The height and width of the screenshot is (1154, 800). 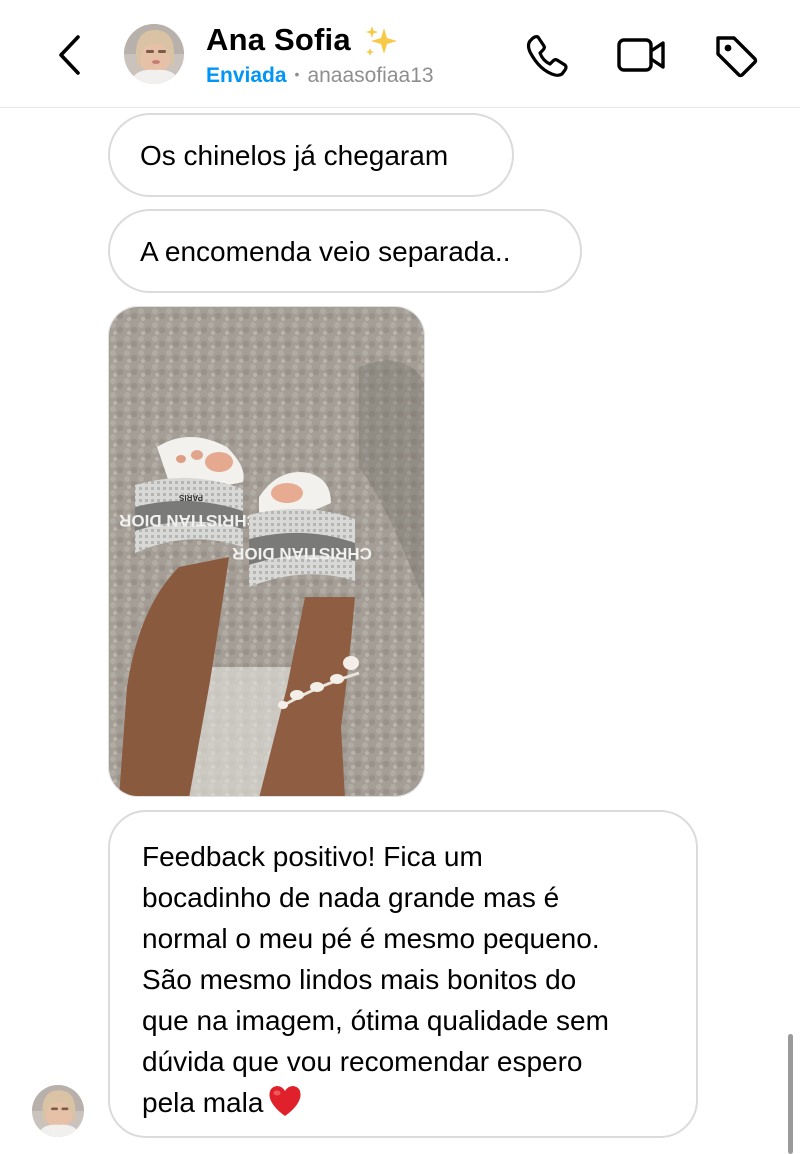 I want to click on message-text: A encomenda veio separada.., so click(x=325, y=251).